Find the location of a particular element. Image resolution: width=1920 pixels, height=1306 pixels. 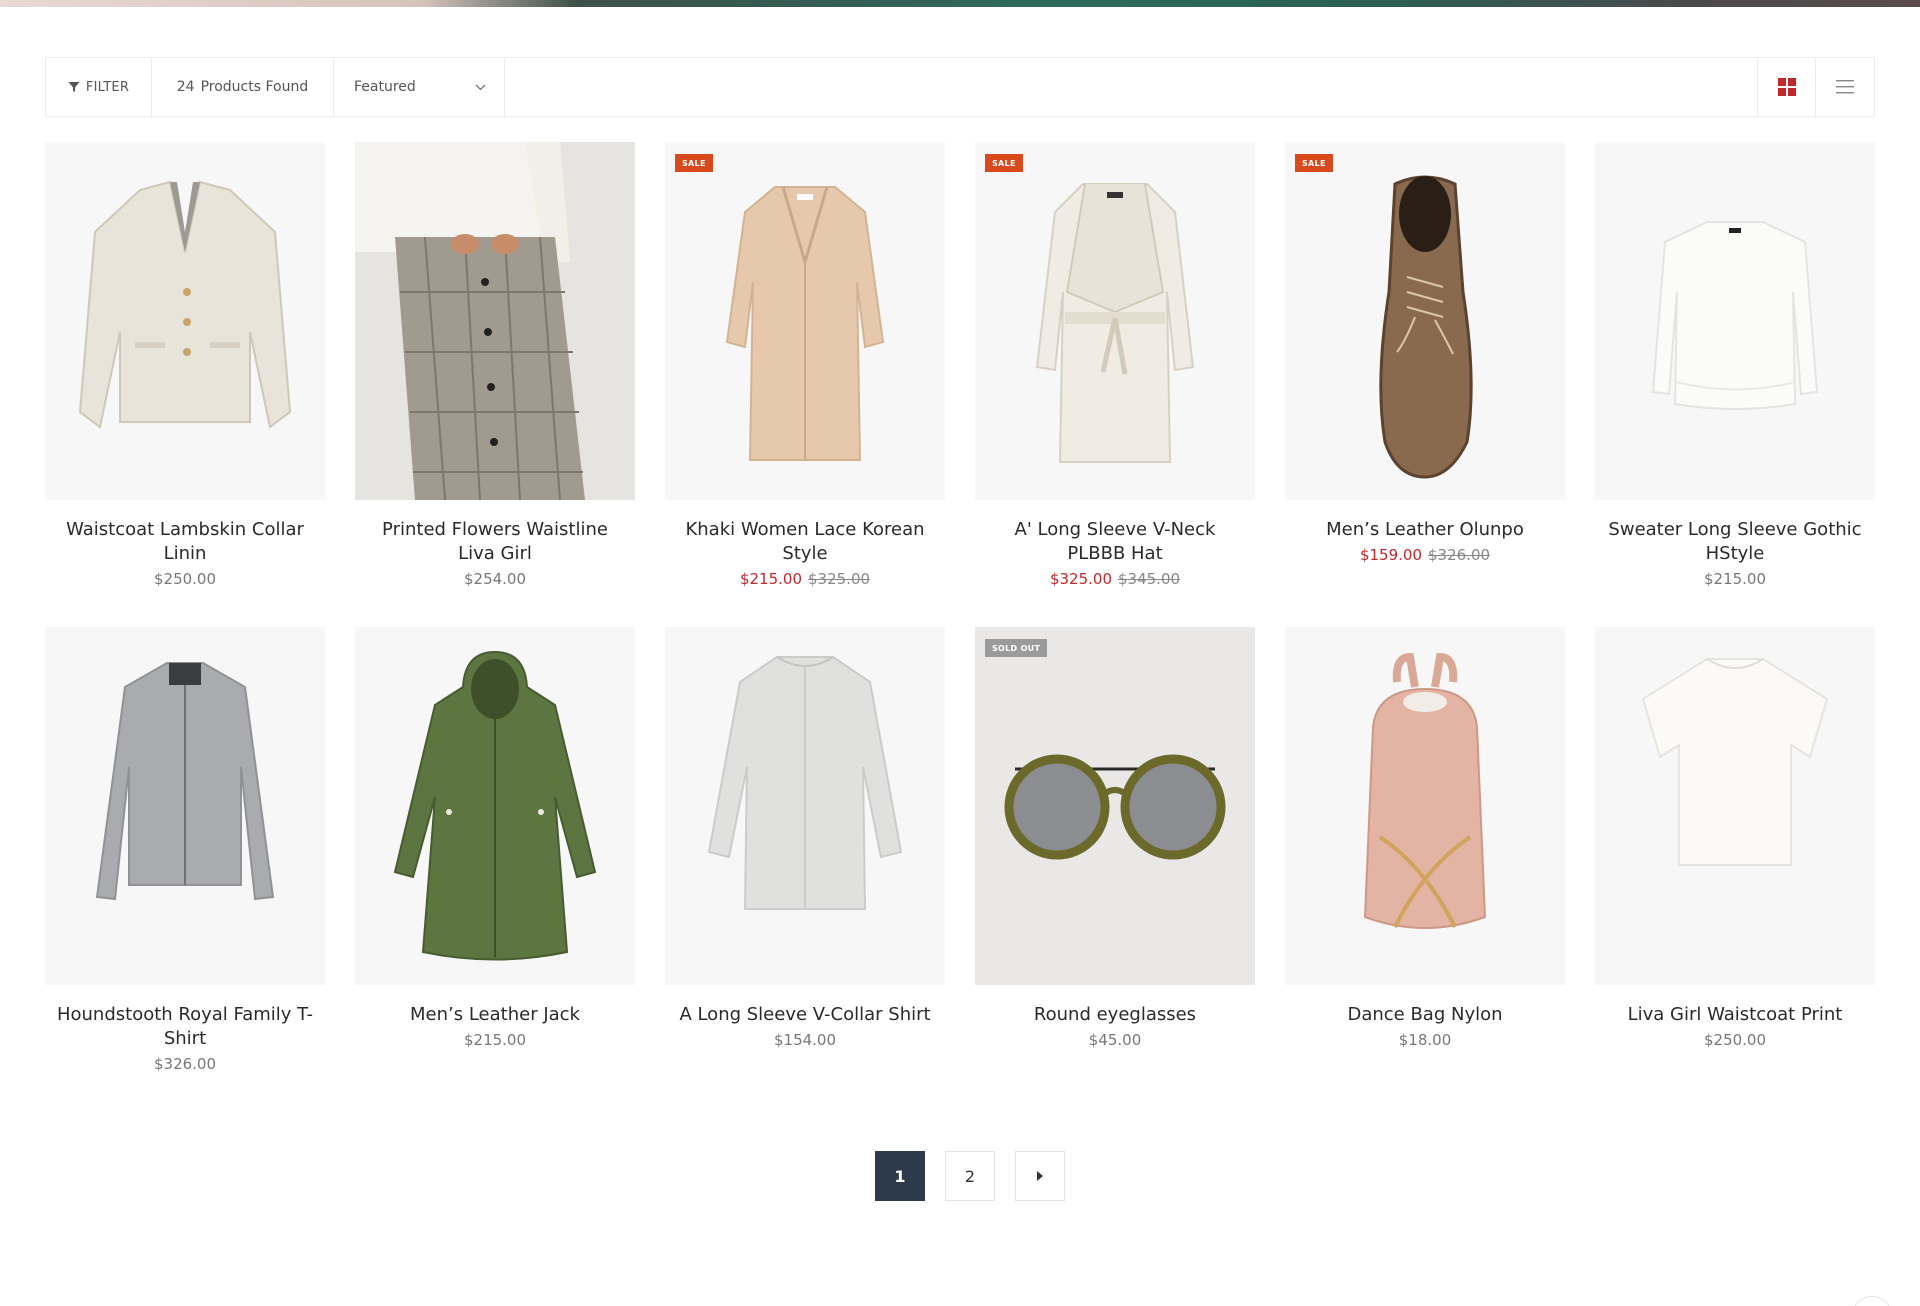

caret-right-icon is located at coordinates (1040, 1176).